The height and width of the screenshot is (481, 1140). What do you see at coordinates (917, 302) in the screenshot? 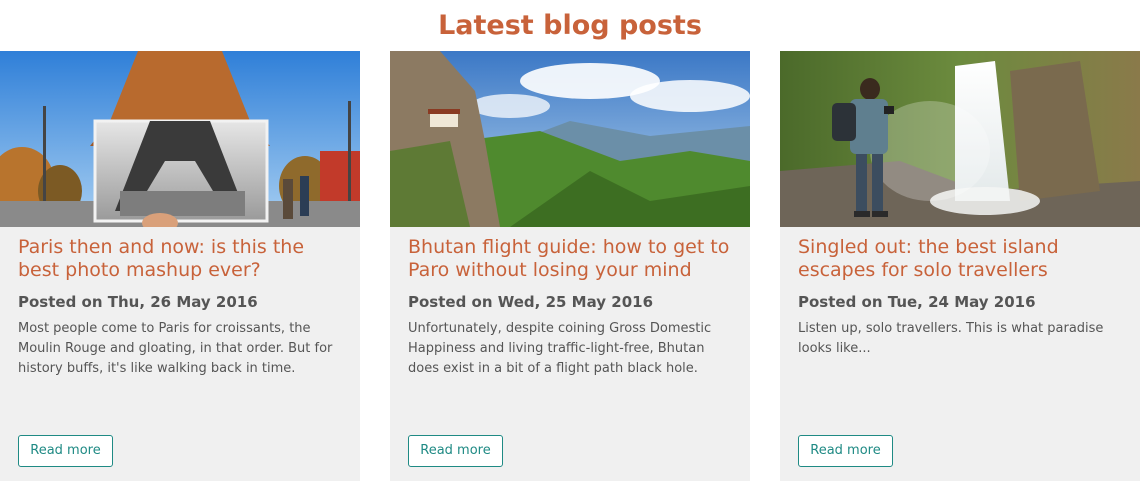
I see `post-date: Posted on Tue, 24 May 2016` at bounding box center [917, 302].